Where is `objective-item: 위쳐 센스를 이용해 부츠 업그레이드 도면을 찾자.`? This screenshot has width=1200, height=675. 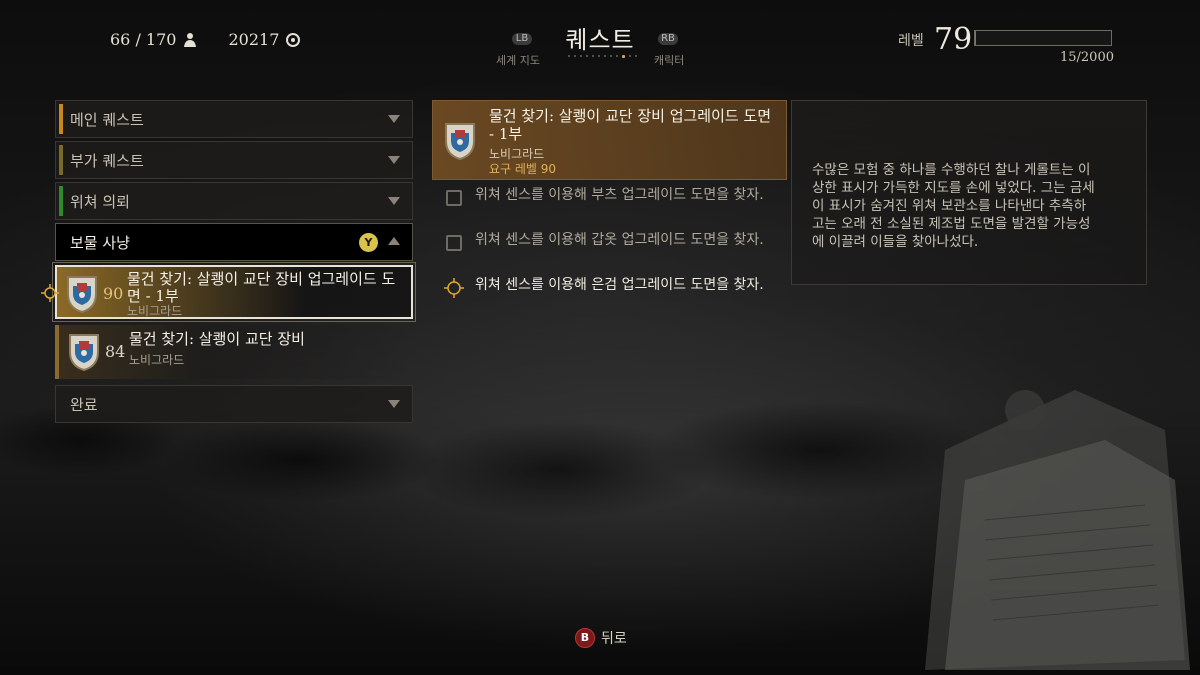
objective-item: 위쳐 센스를 이용해 부츠 업그레이드 도면을 찾자. is located at coordinates (609, 208).